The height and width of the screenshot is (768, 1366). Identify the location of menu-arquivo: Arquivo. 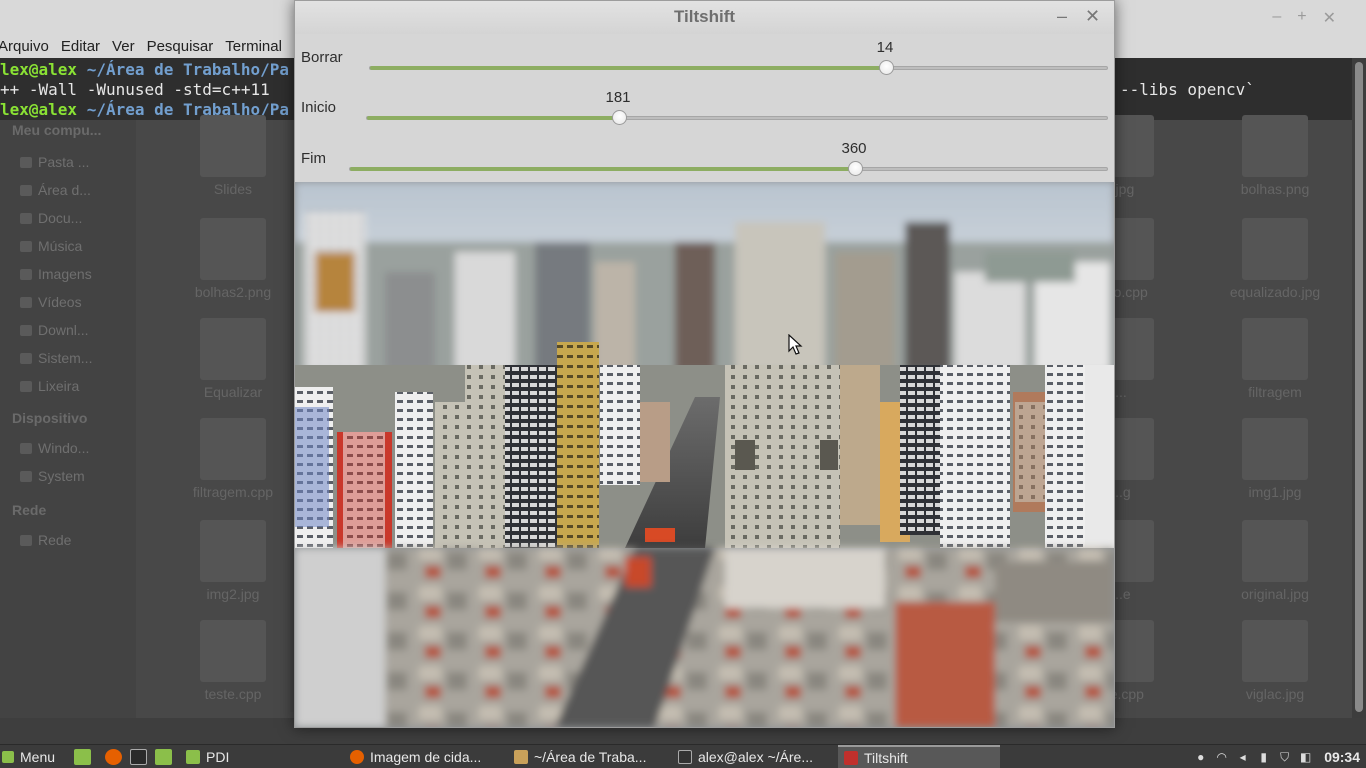
(24, 46).